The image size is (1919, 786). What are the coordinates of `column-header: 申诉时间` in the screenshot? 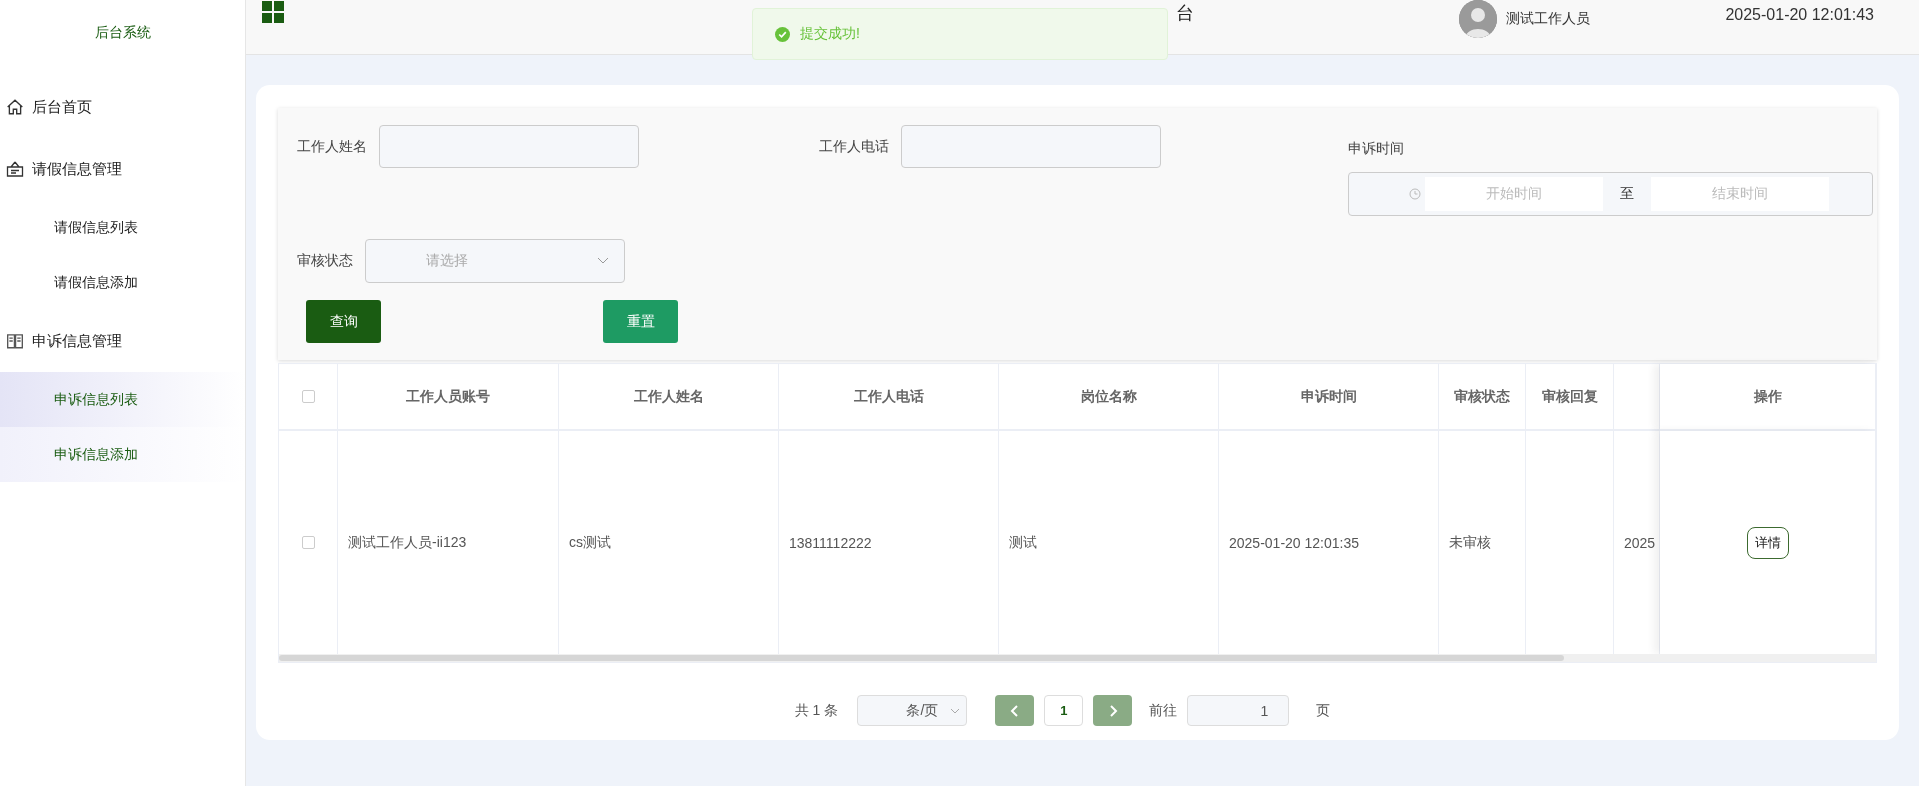 It's located at (1328, 396).